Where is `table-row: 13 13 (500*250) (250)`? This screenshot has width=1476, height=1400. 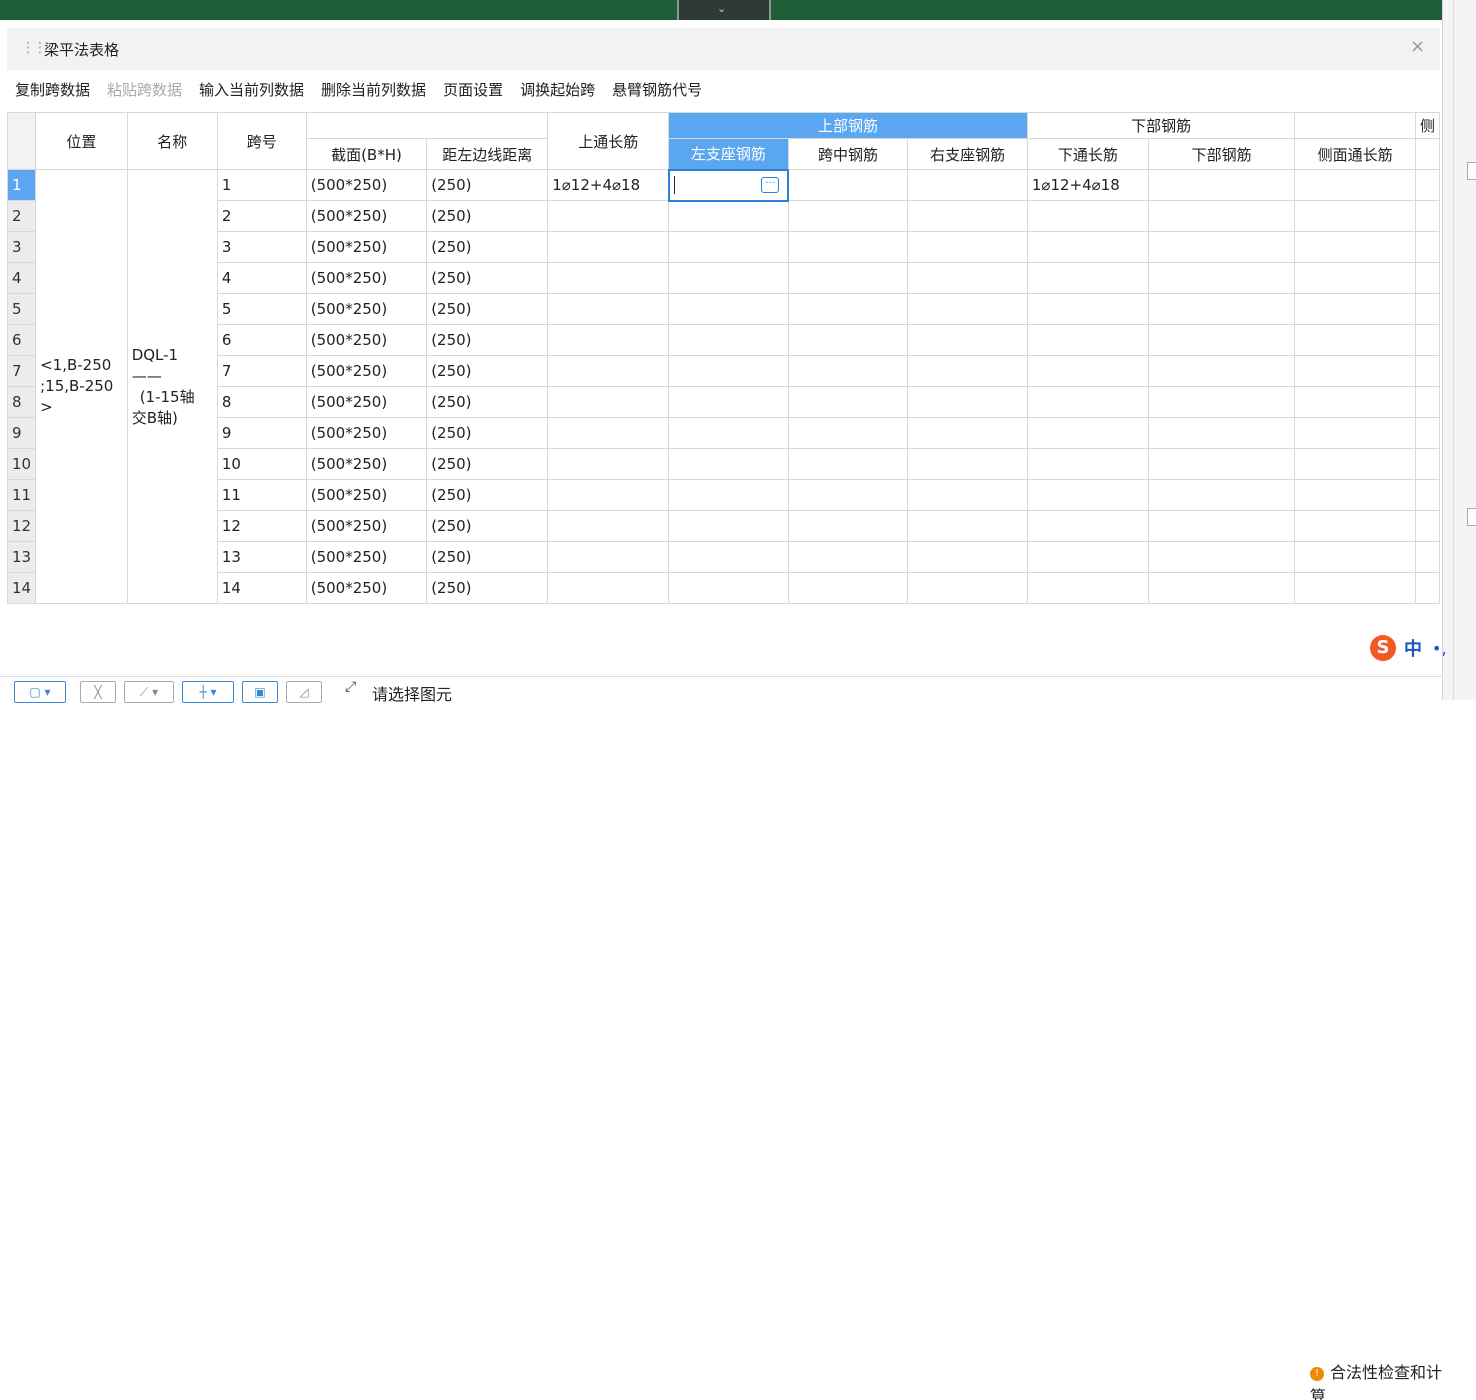
table-row: 13 13 (500*250) (250) is located at coordinates (723, 557).